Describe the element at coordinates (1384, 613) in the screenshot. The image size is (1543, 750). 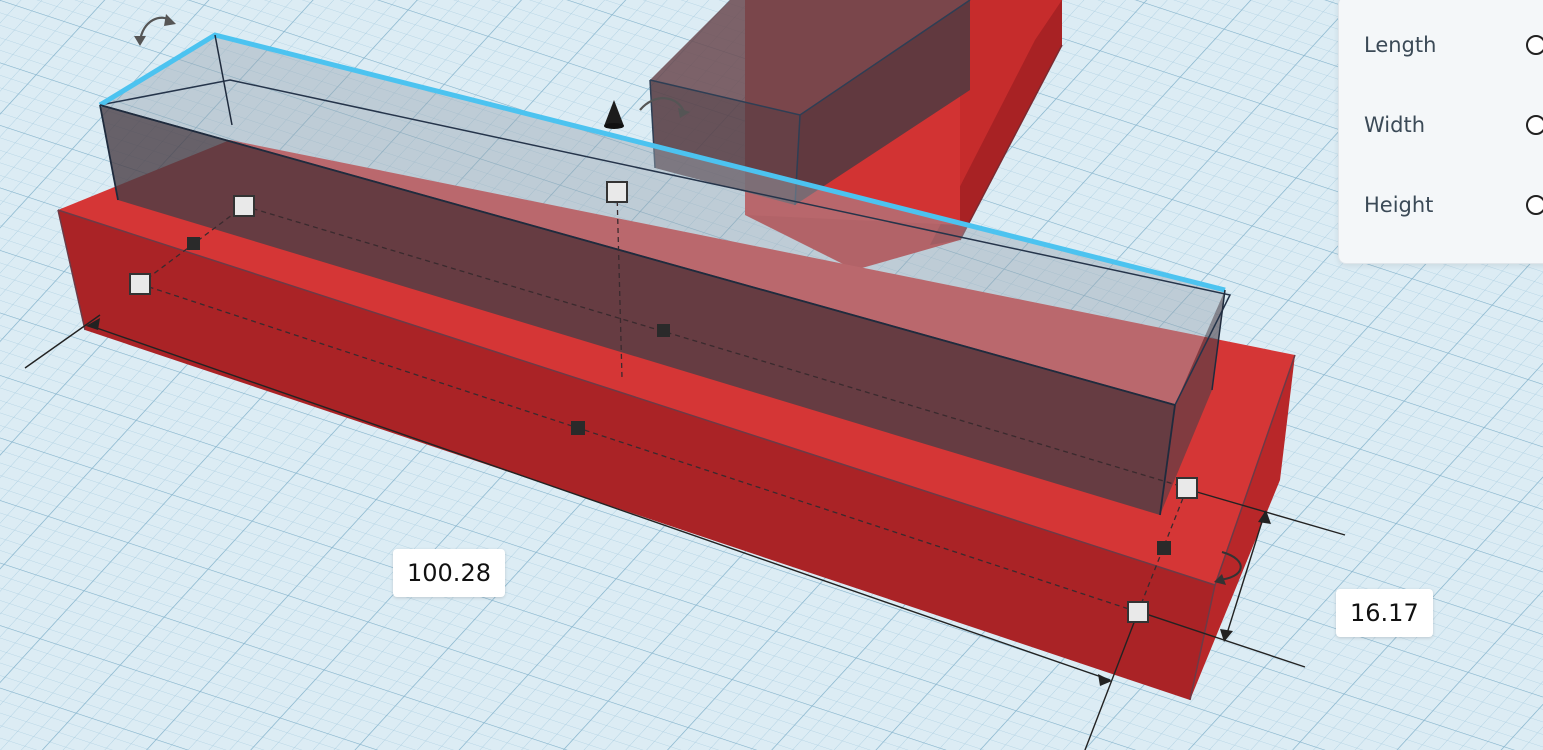
I see `height-dimension-label: 16.17` at that location.